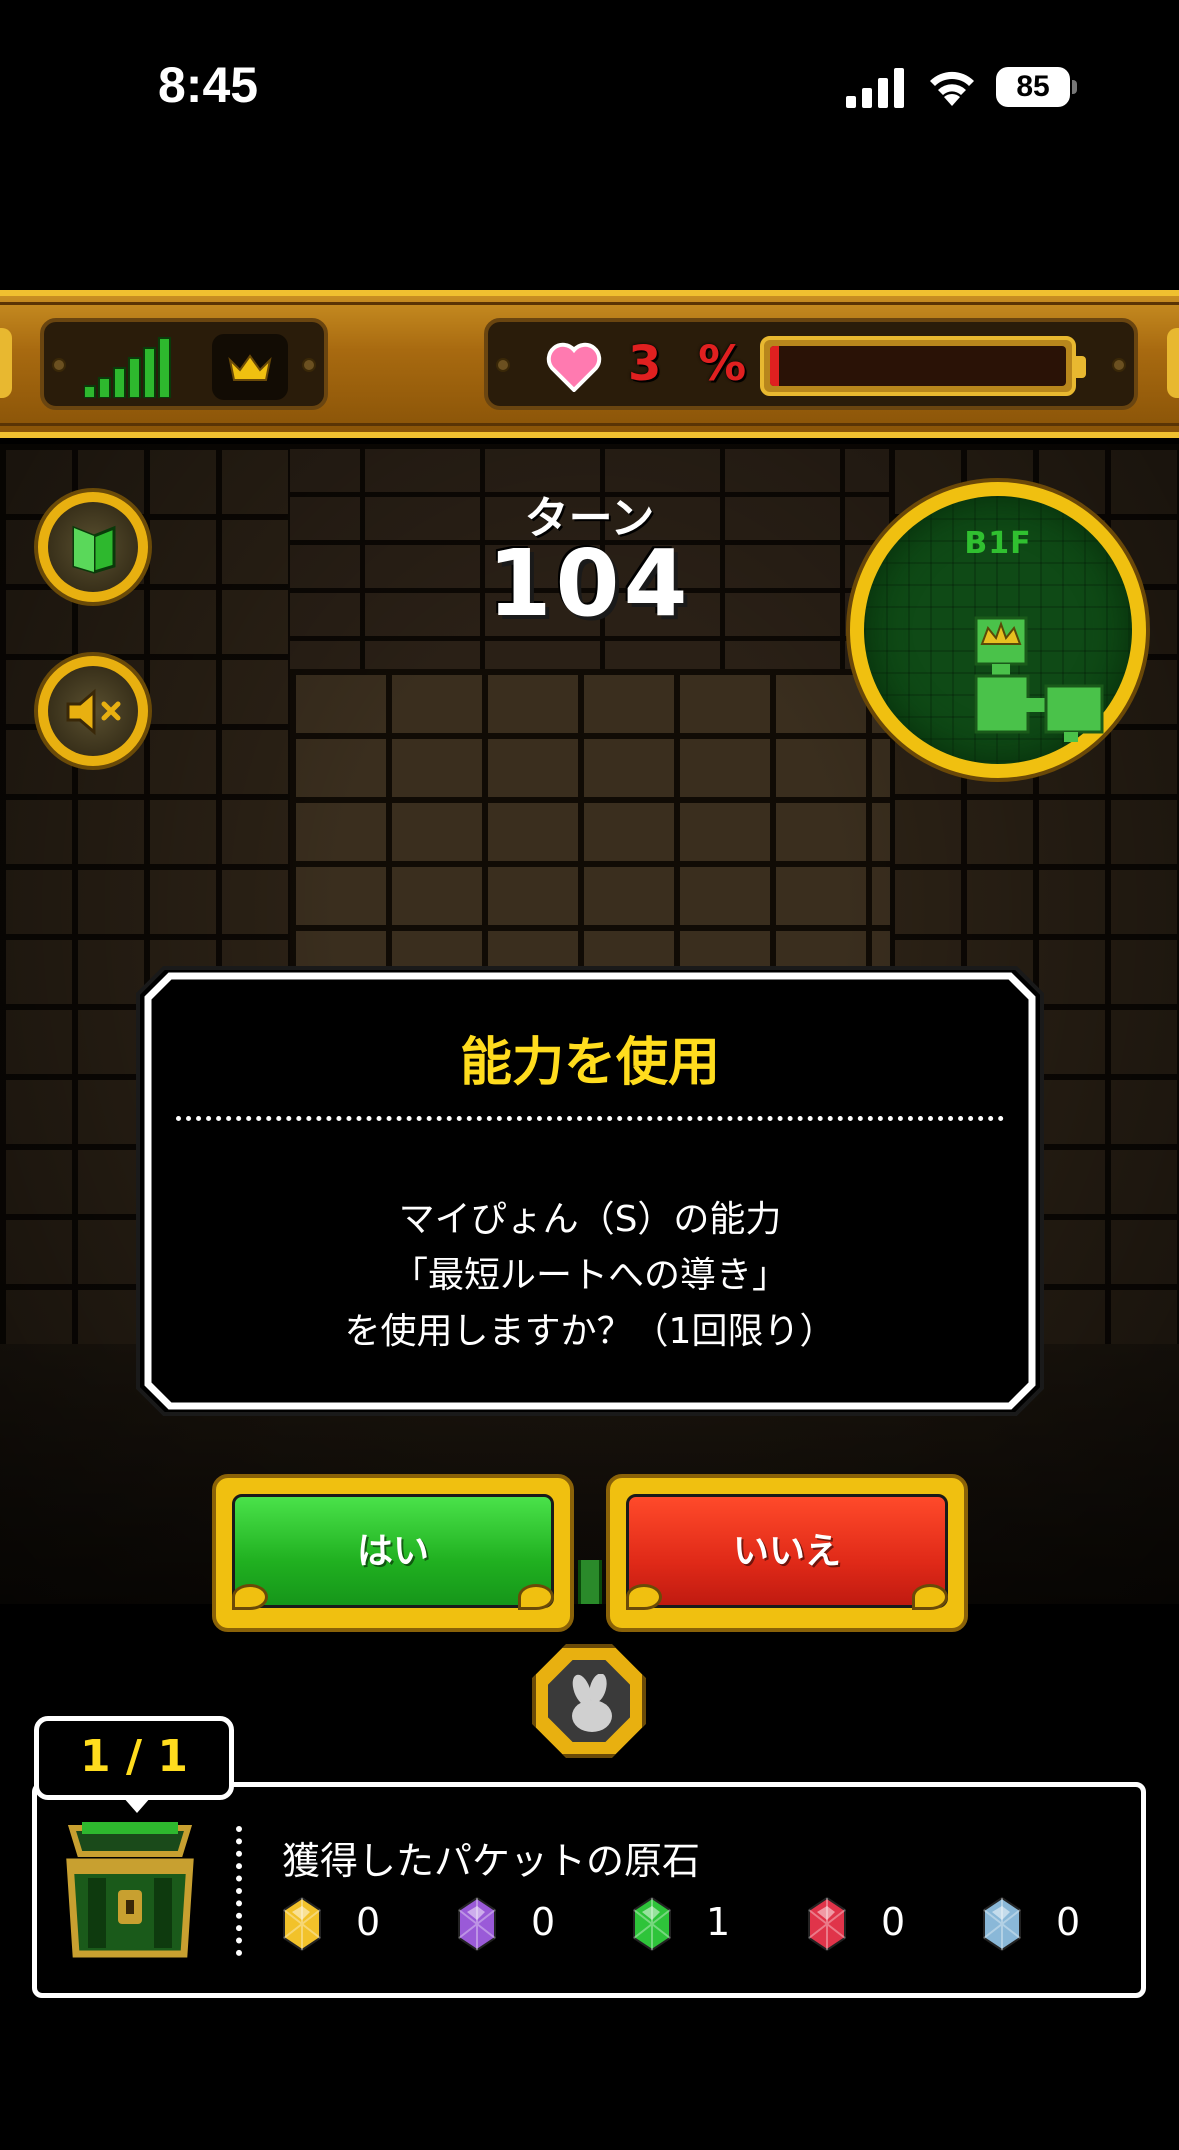 This screenshot has height=2150, width=1179. I want to click on hp-percent-text: 3 %, so click(692, 364).